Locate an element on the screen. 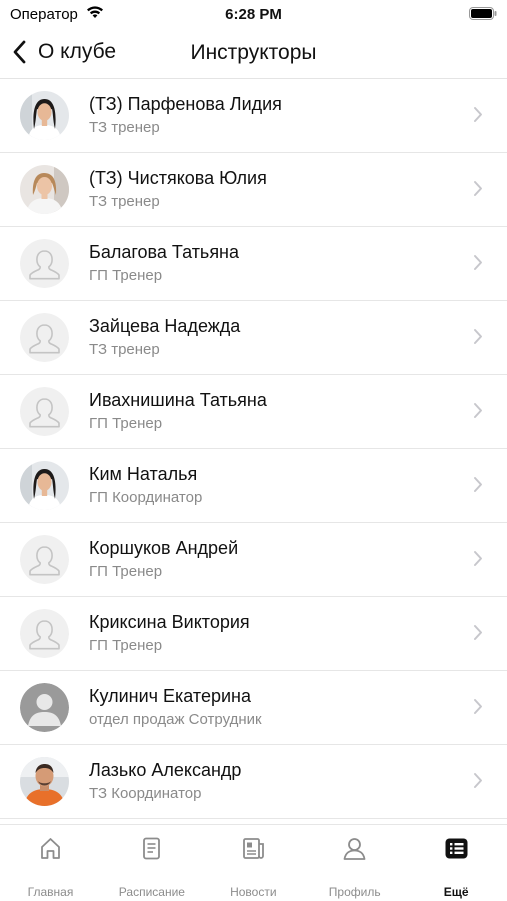 The image size is (507, 901). instructor-row: Криксина Виктория ГП Тренер is located at coordinates (253, 634).